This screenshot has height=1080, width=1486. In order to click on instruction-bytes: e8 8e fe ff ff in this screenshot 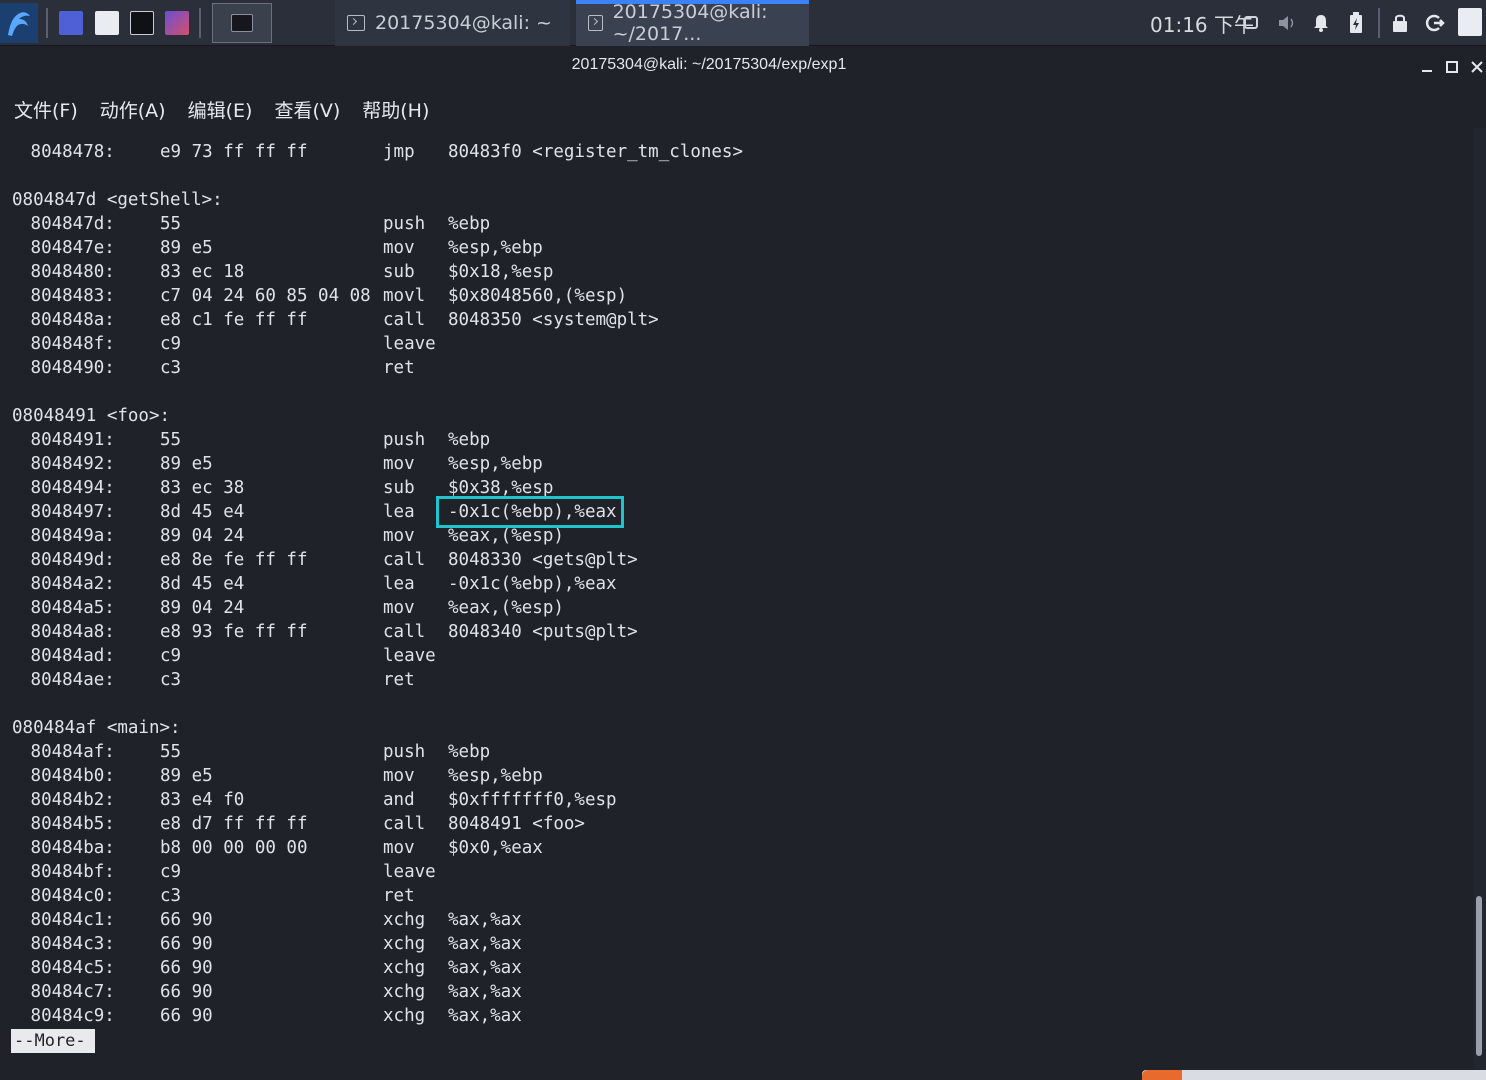, I will do `click(234, 560)`.